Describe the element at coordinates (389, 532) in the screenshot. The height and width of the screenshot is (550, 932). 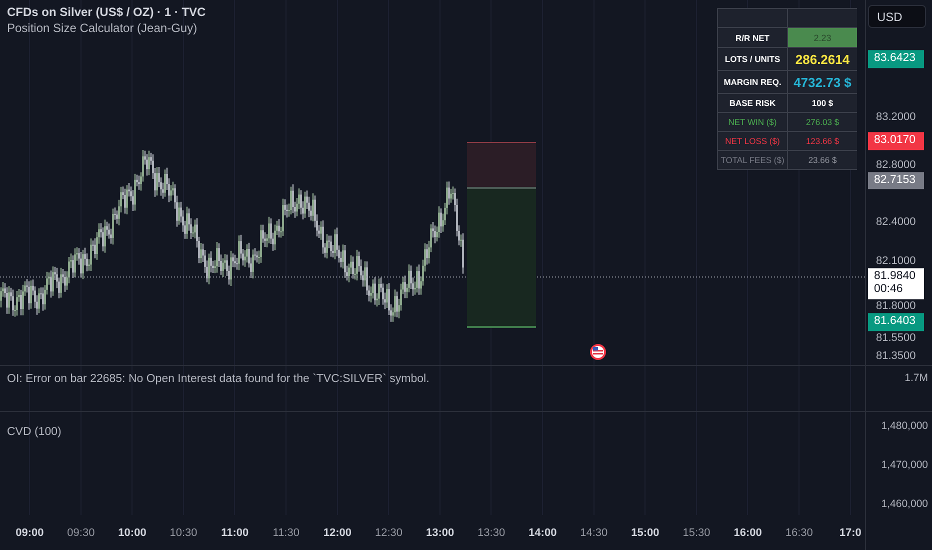
I see `time-label: 12:30` at that location.